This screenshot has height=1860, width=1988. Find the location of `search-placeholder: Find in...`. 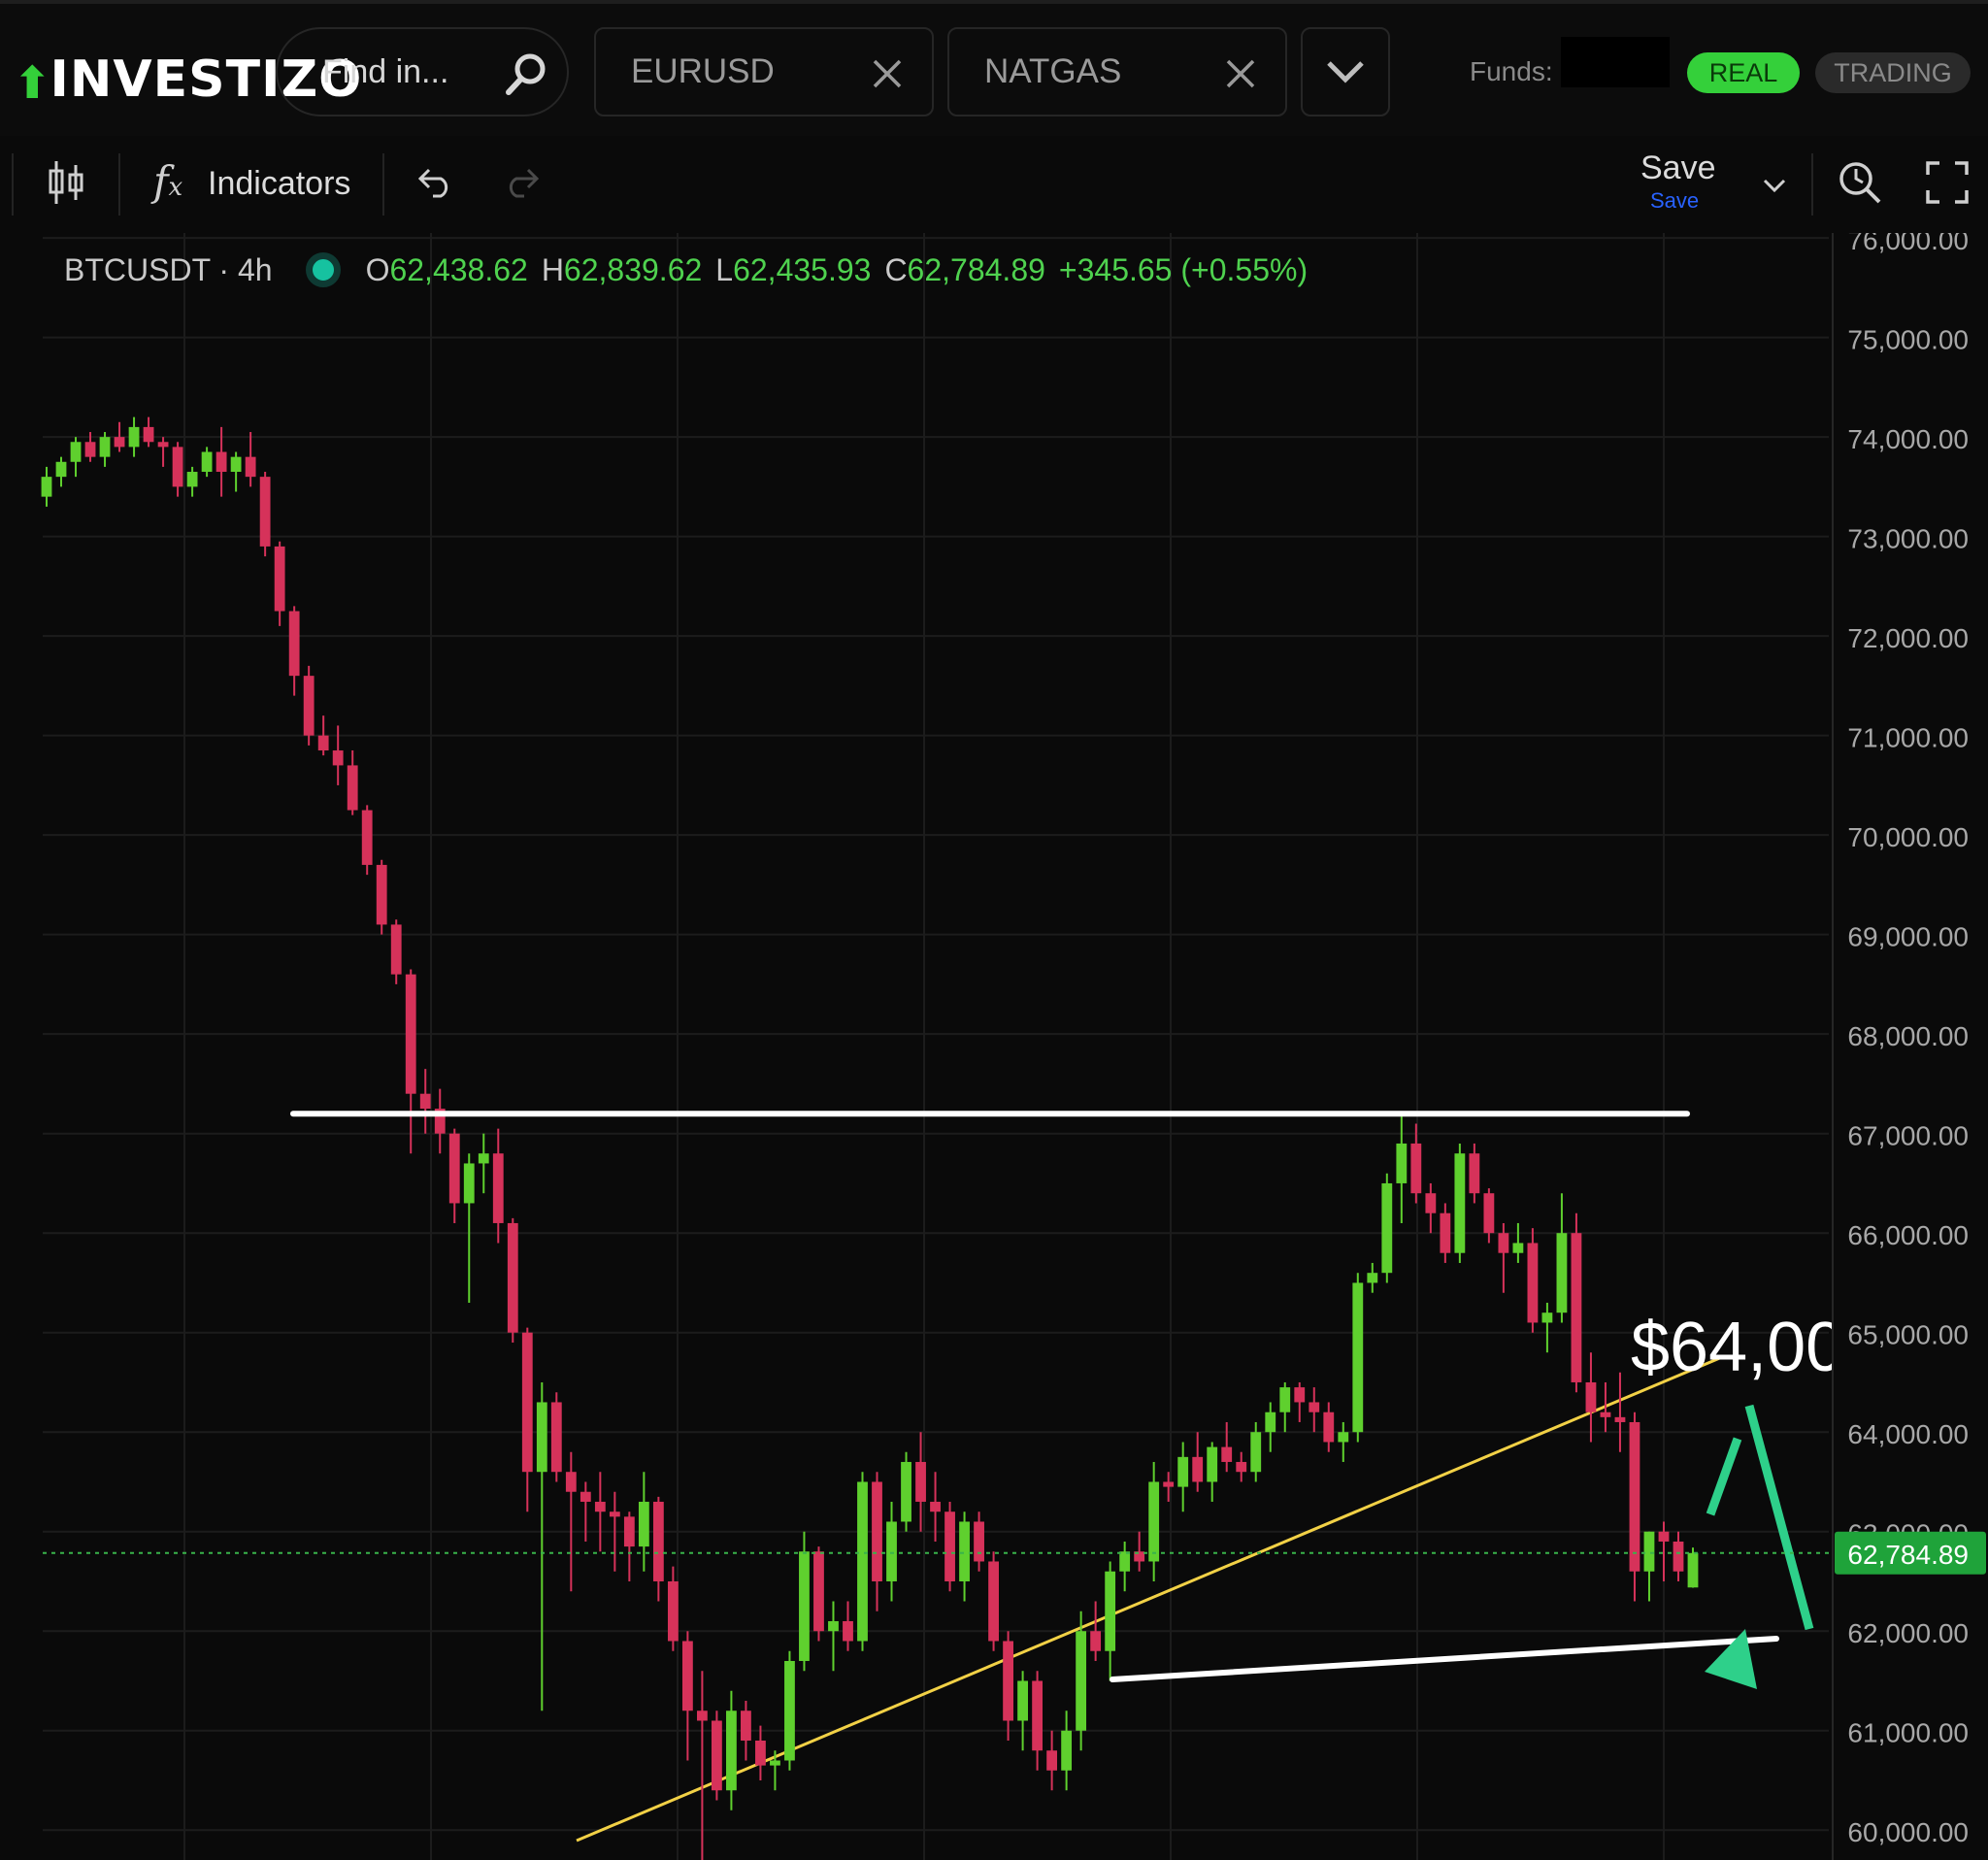

search-placeholder: Find in... is located at coordinates (385, 71).